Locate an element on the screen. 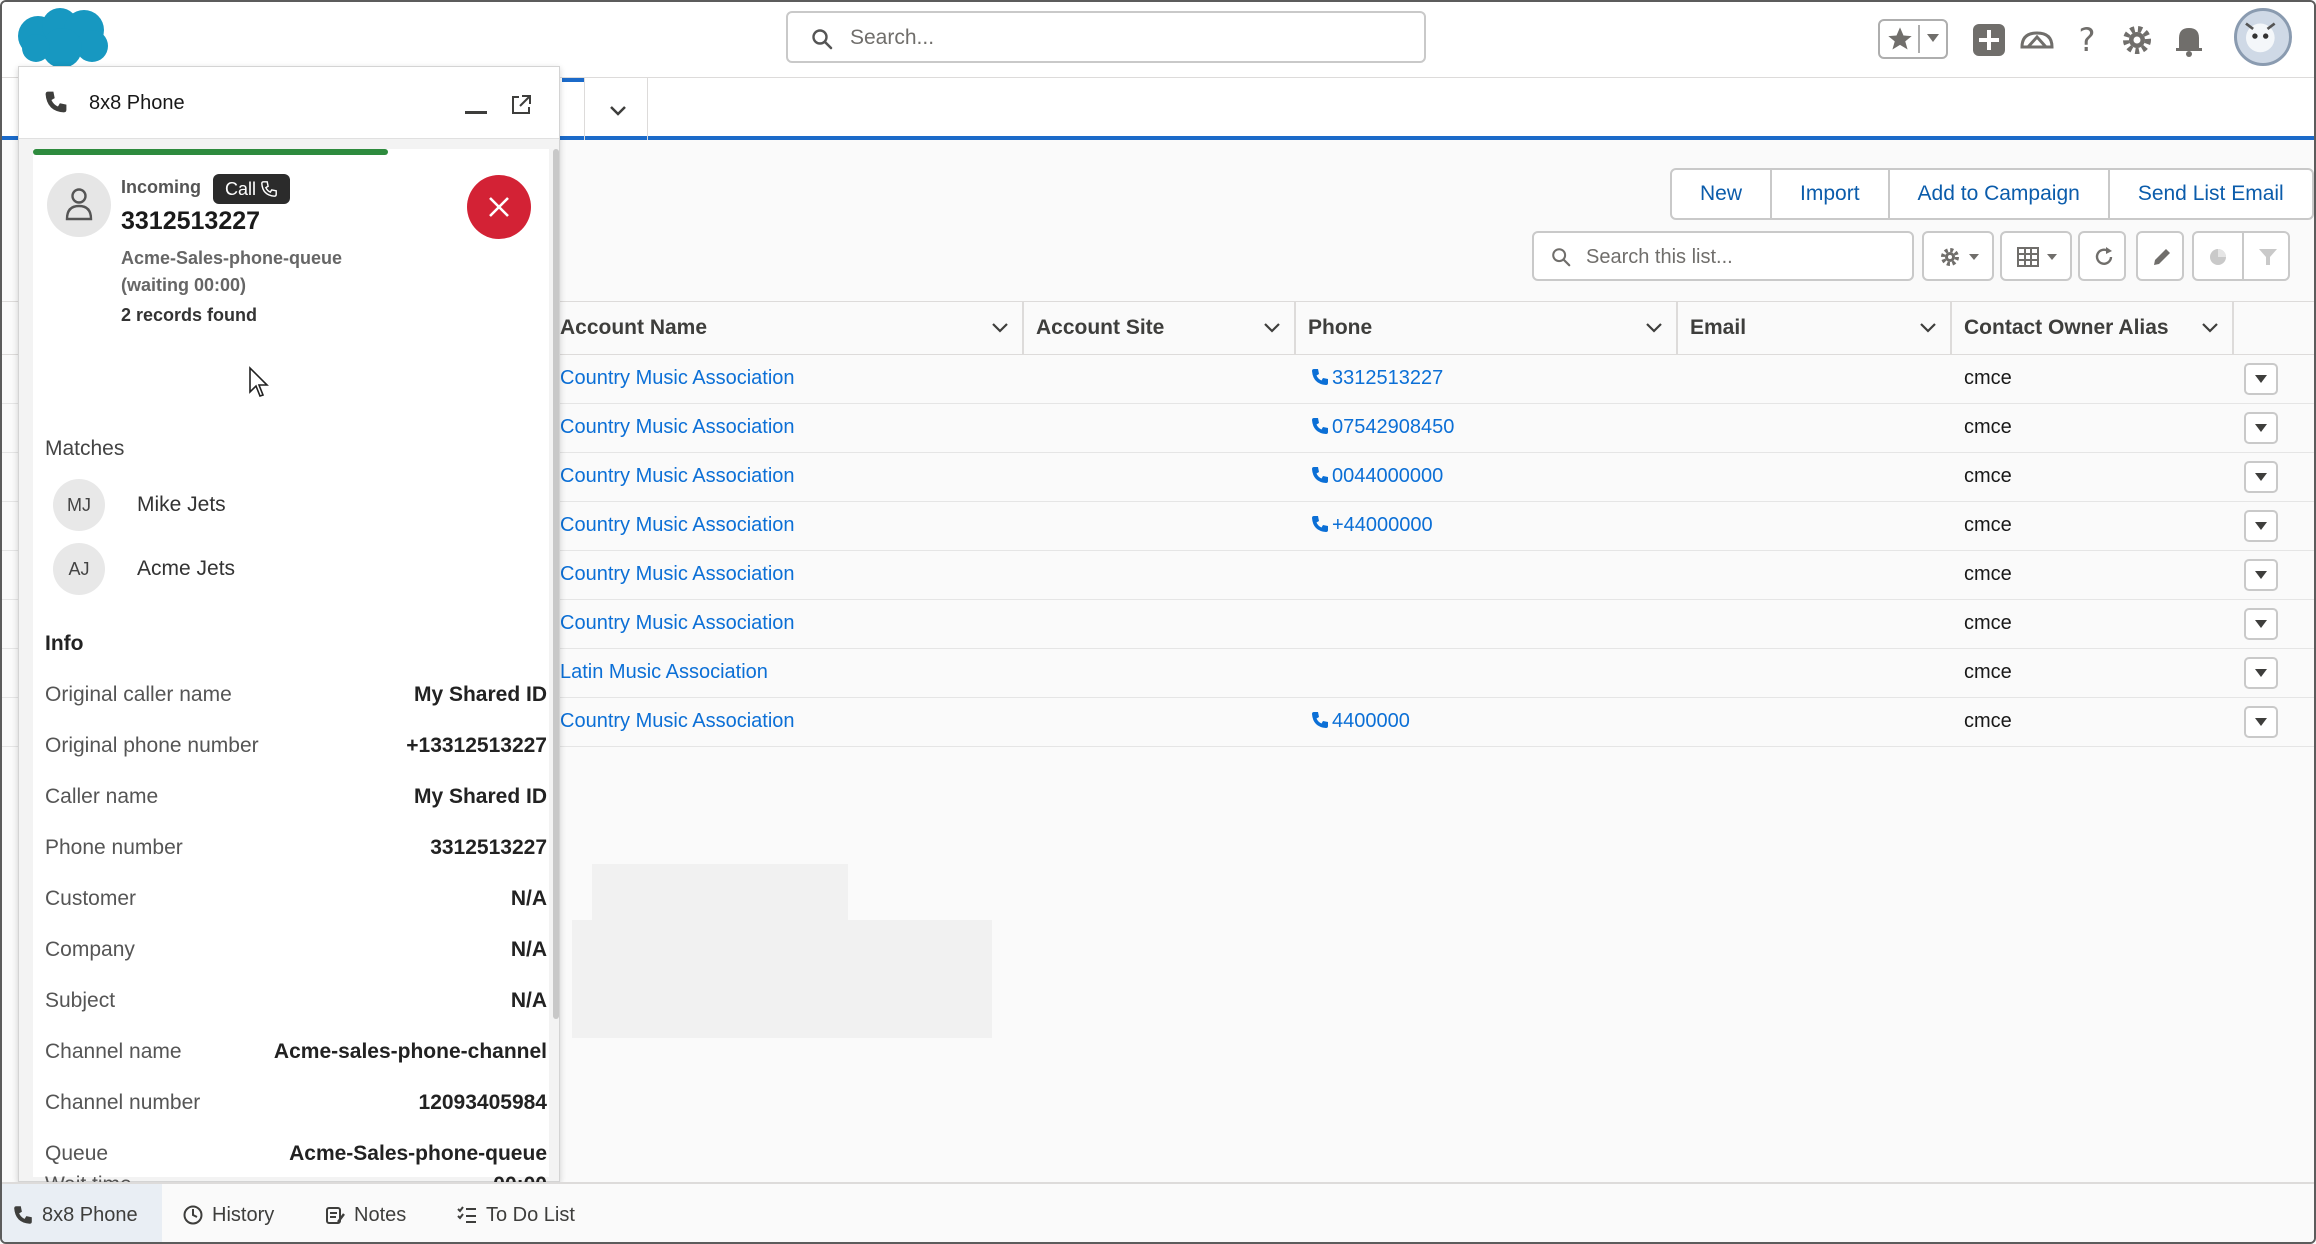  call-type-badge: Call is located at coordinates (252, 189).